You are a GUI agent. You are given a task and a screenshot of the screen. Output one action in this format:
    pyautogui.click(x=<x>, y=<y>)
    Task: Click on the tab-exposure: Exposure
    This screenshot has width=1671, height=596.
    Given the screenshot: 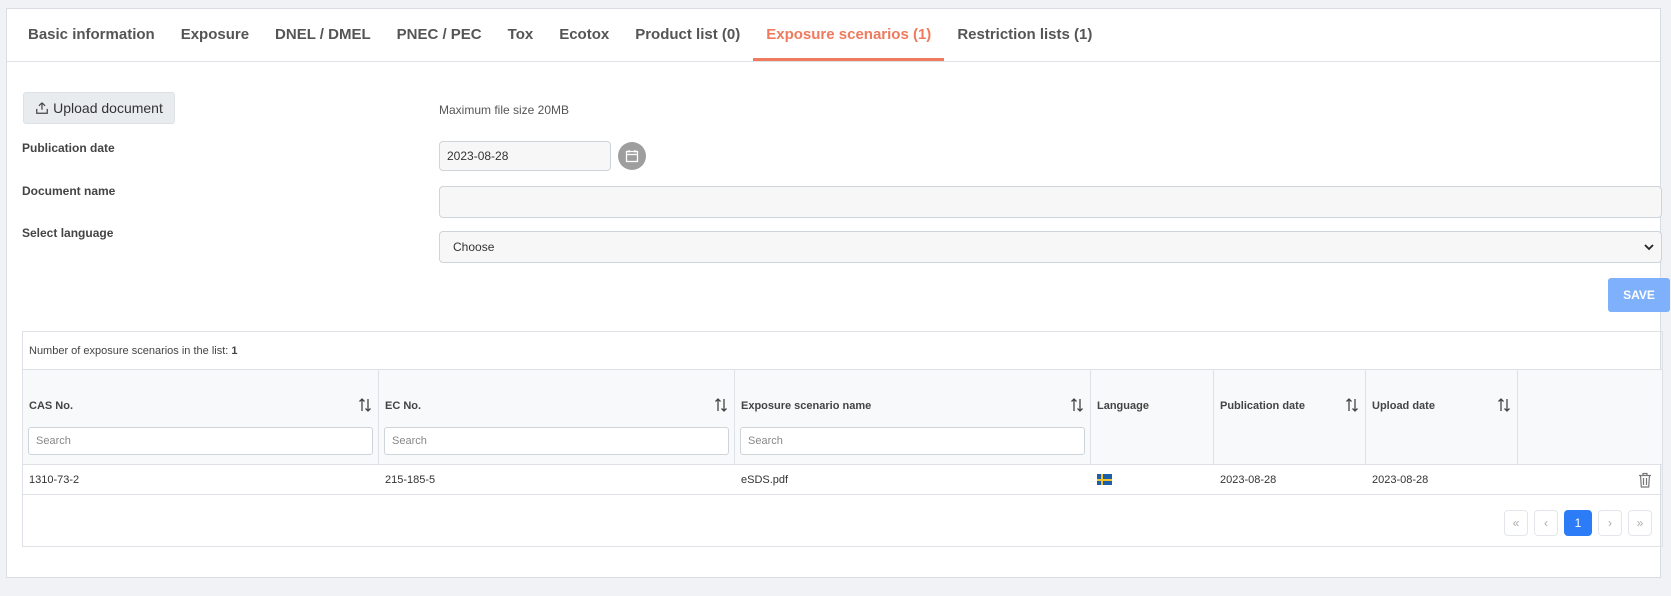 What is the action you would take?
    pyautogui.click(x=215, y=34)
    